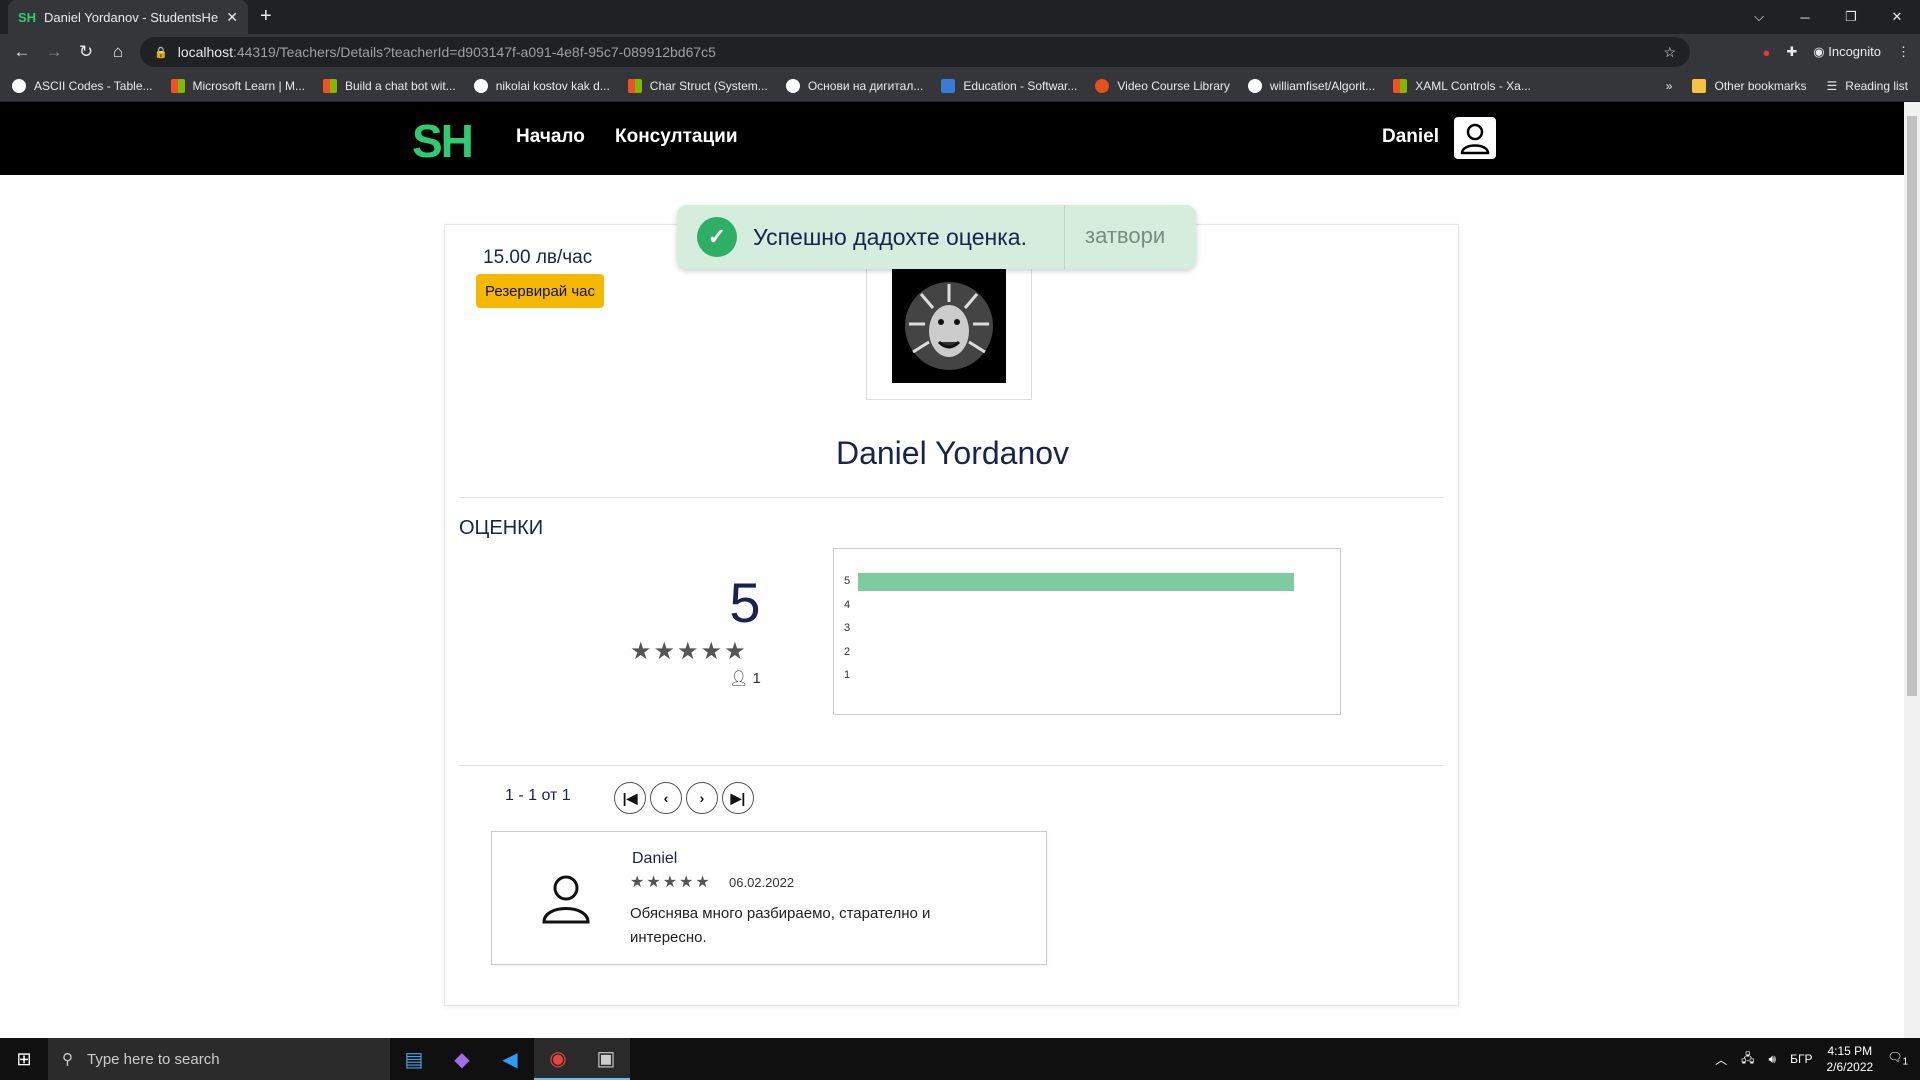 The width and height of the screenshot is (1920, 1080). I want to click on incognito-profile: ◉ Incognito, so click(1847, 52).